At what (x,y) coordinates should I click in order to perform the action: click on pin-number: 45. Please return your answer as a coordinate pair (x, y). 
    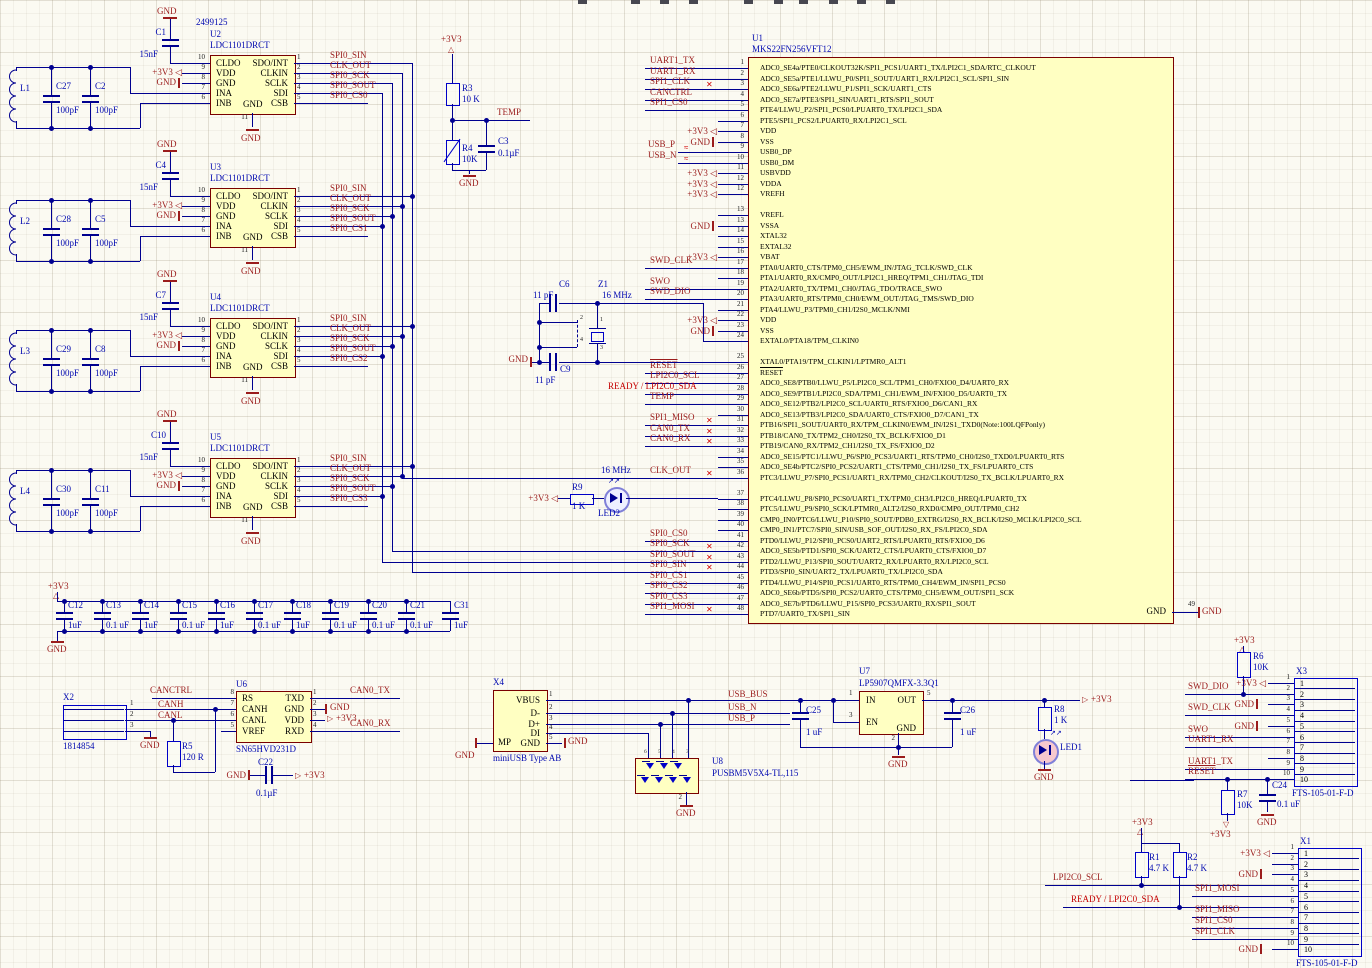
    Looking at the image, I should click on (740, 576).